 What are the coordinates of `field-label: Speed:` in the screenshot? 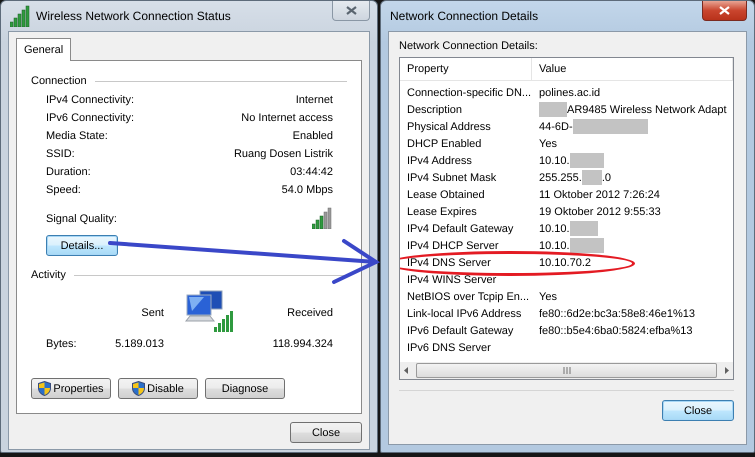 It's located at (63, 190).